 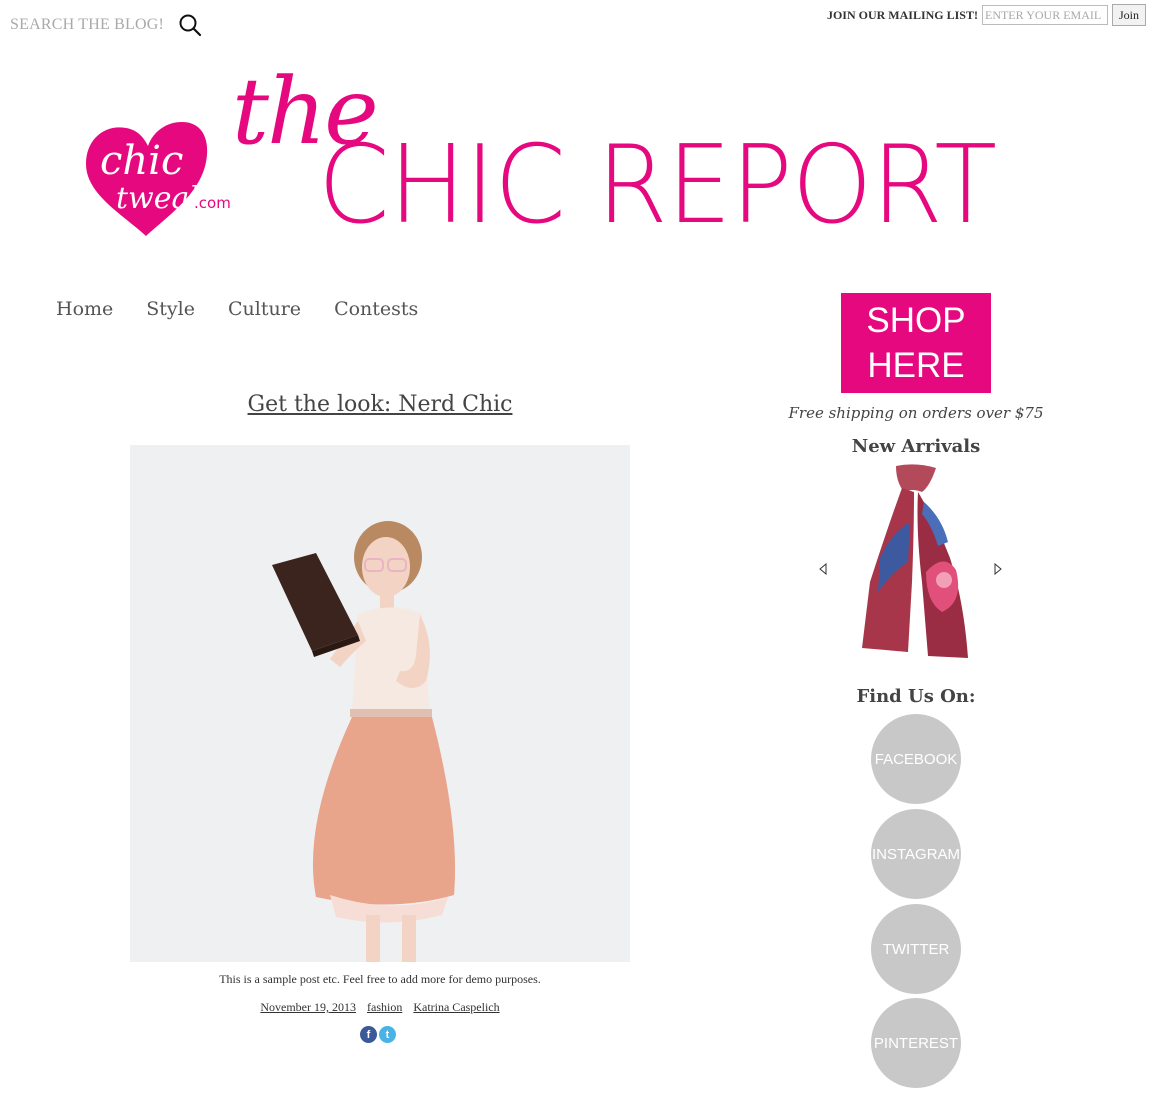 I want to click on nav-style: Style, so click(x=170, y=309).